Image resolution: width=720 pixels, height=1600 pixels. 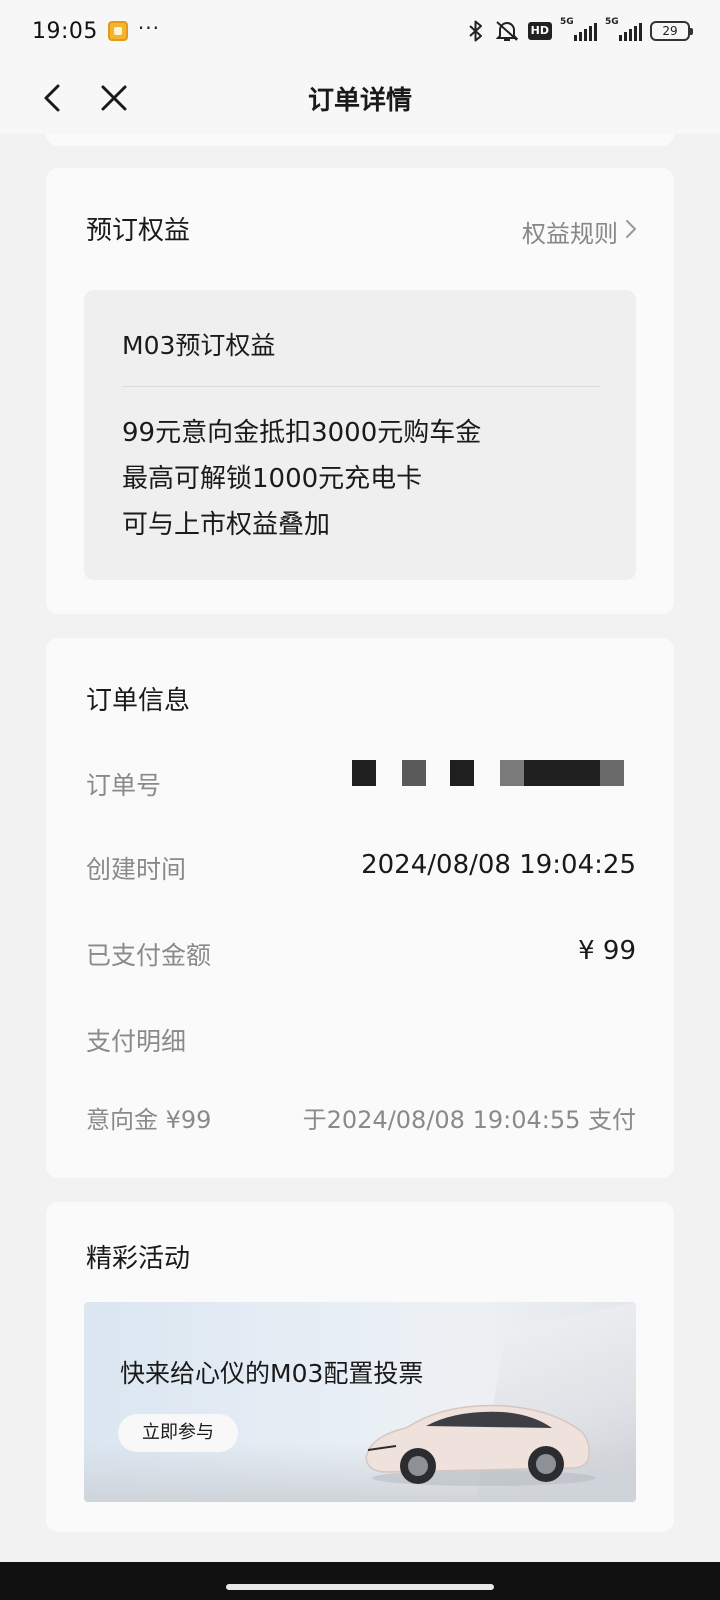 What do you see at coordinates (607, 951) in the screenshot?
I see `paid-amount-value: ¥ 99` at bounding box center [607, 951].